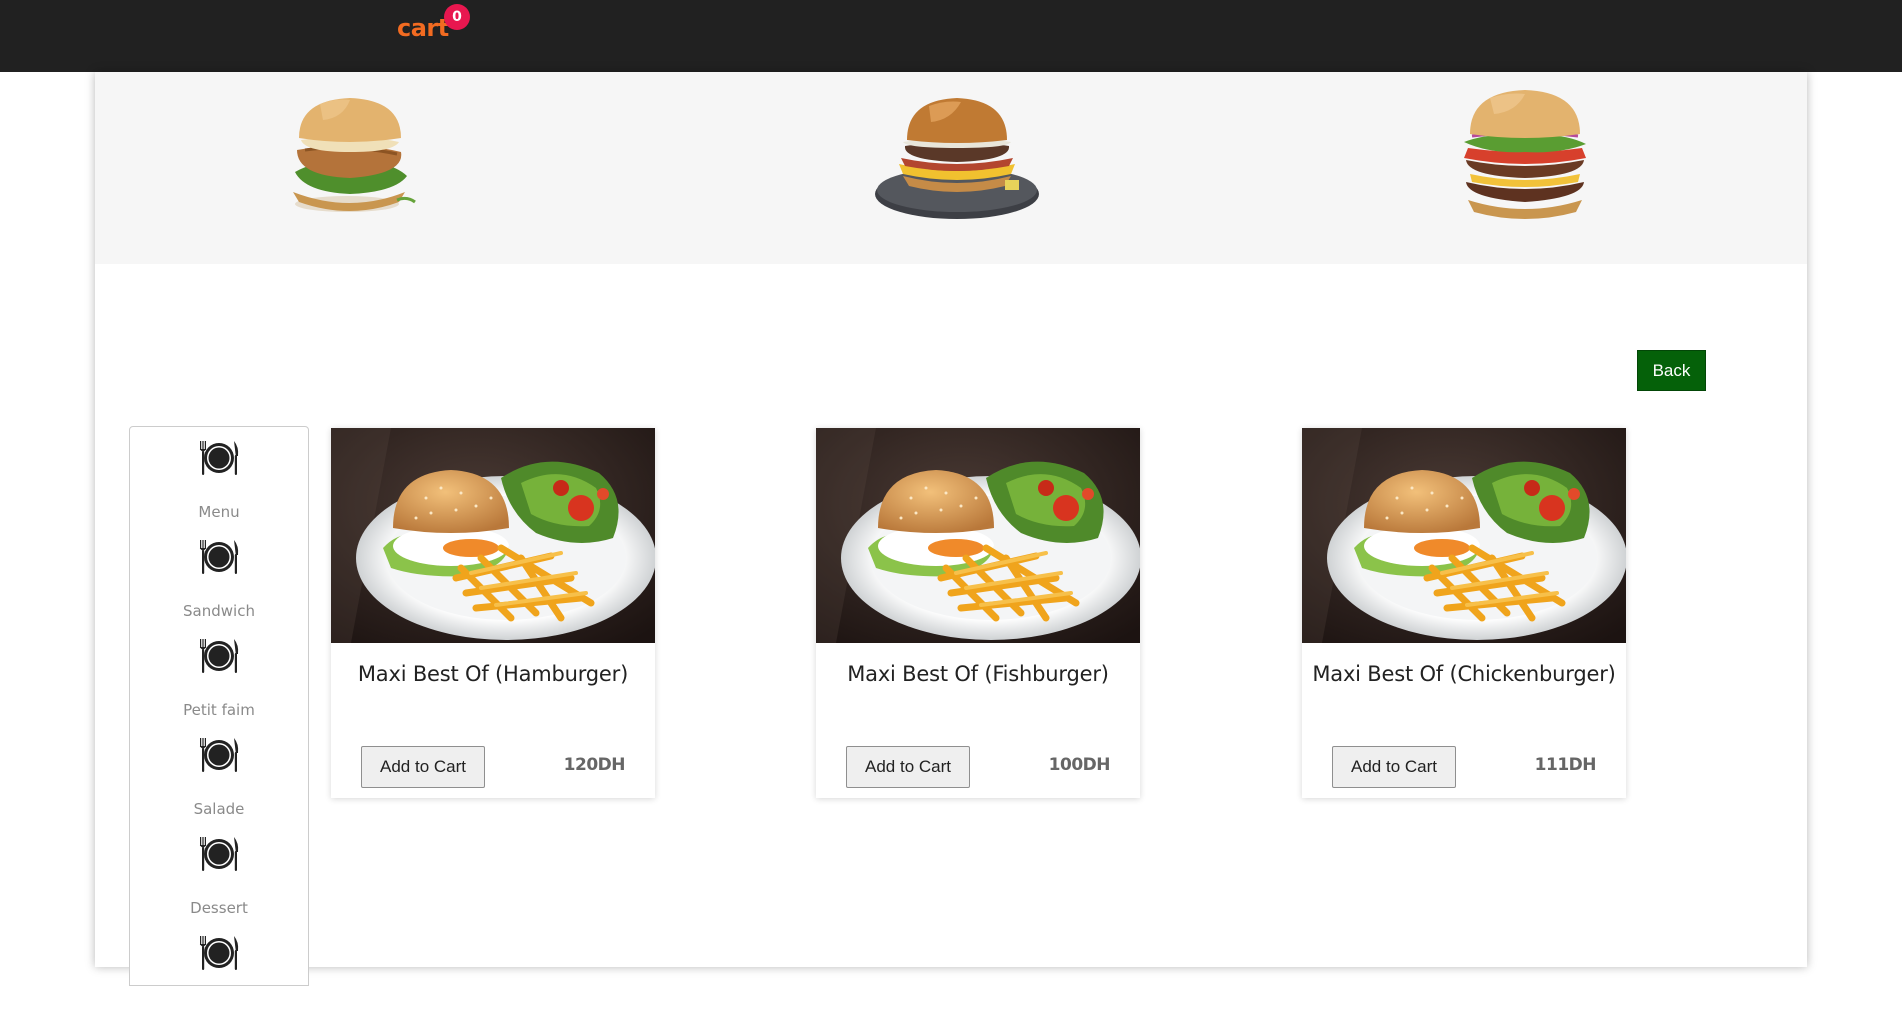  What do you see at coordinates (219, 681) in the screenshot?
I see `sidebar-item-petit-faim: Petit faim` at bounding box center [219, 681].